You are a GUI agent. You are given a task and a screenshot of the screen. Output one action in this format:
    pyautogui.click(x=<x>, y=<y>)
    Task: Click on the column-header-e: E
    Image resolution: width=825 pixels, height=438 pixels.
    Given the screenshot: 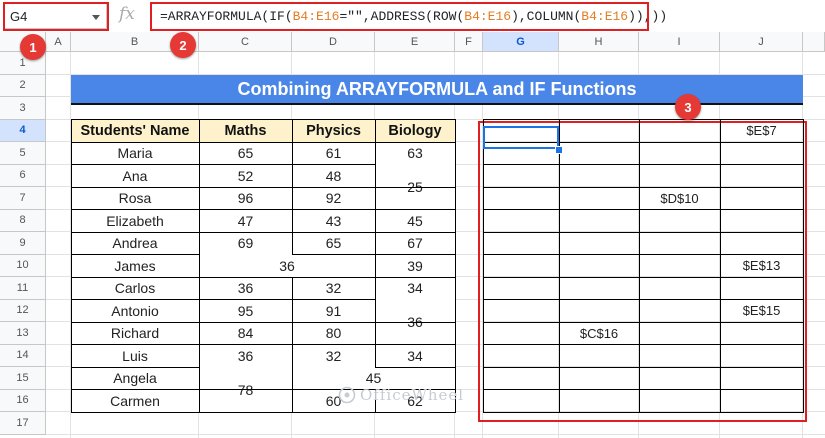 What is the action you would take?
    pyautogui.click(x=415, y=42)
    